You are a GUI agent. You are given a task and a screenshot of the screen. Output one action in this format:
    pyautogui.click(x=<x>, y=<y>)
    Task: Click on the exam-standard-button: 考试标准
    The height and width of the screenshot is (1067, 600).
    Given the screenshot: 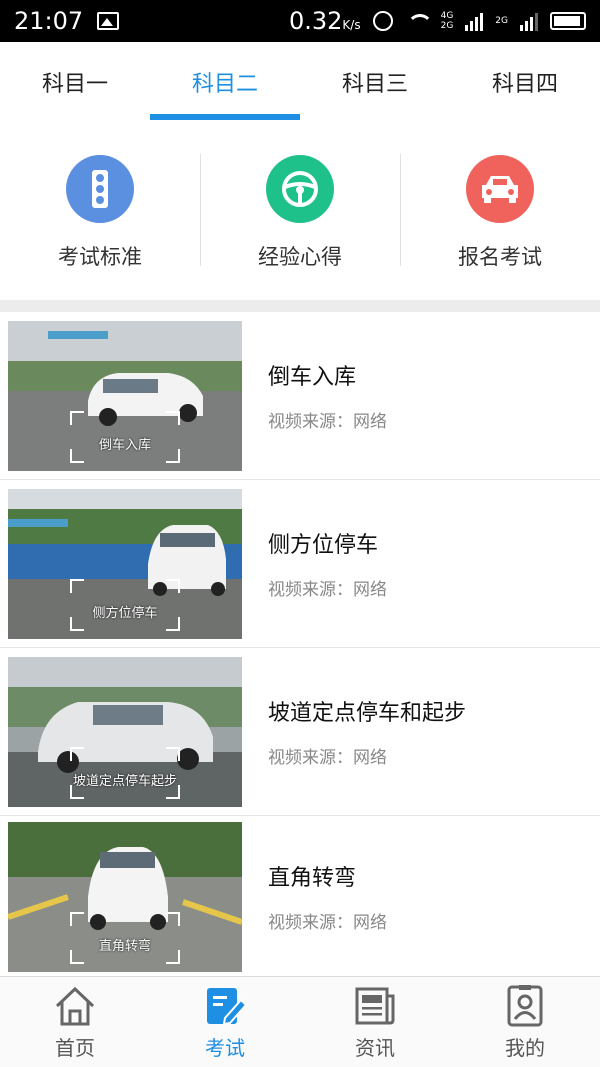 What is the action you would take?
    pyautogui.click(x=100, y=213)
    